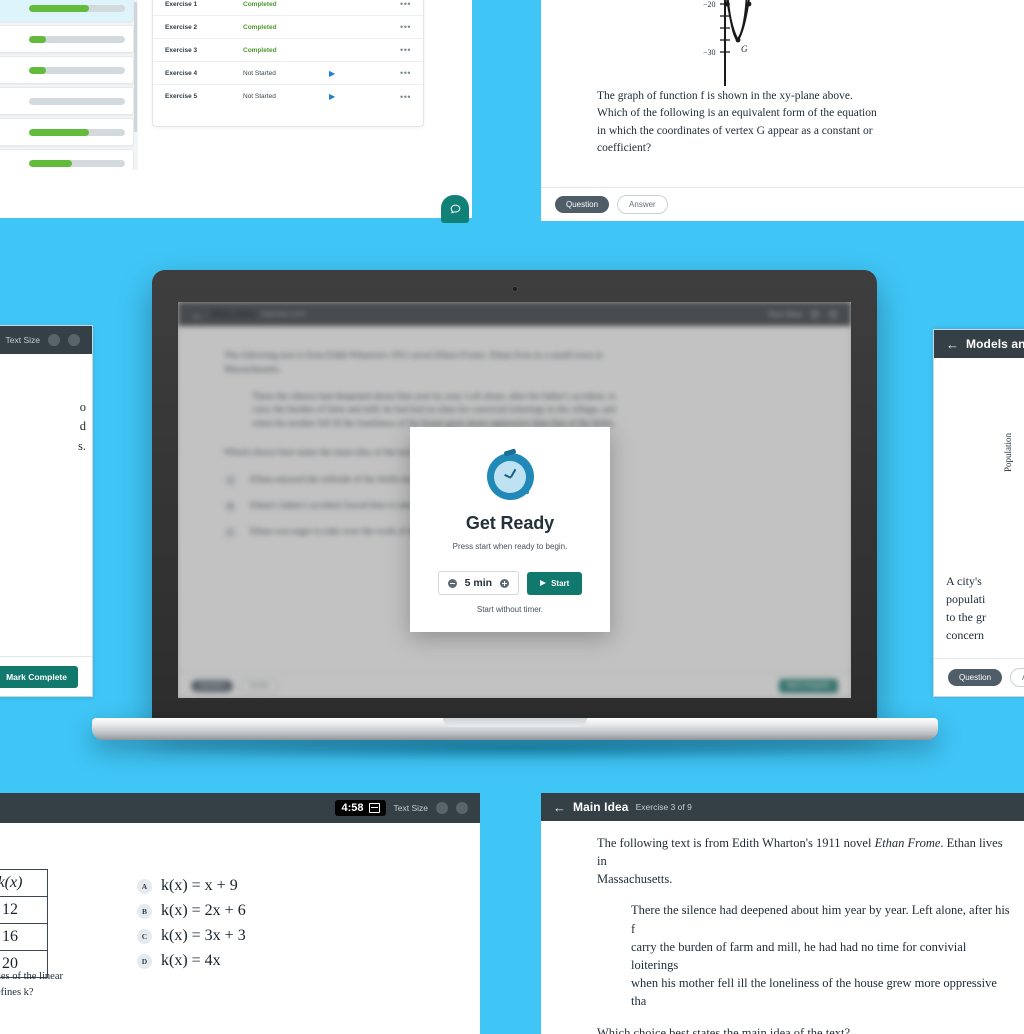 The height and width of the screenshot is (1034, 1024). I want to click on y-tick--20: −20, so click(709, 4).